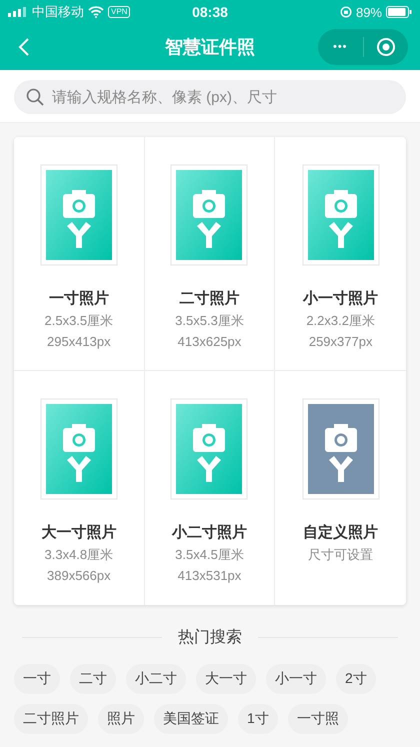 The height and width of the screenshot is (747, 420). What do you see at coordinates (210, 341) in the screenshot?
I see `size-detail: 413x625px` at bounding box center [210, 341].